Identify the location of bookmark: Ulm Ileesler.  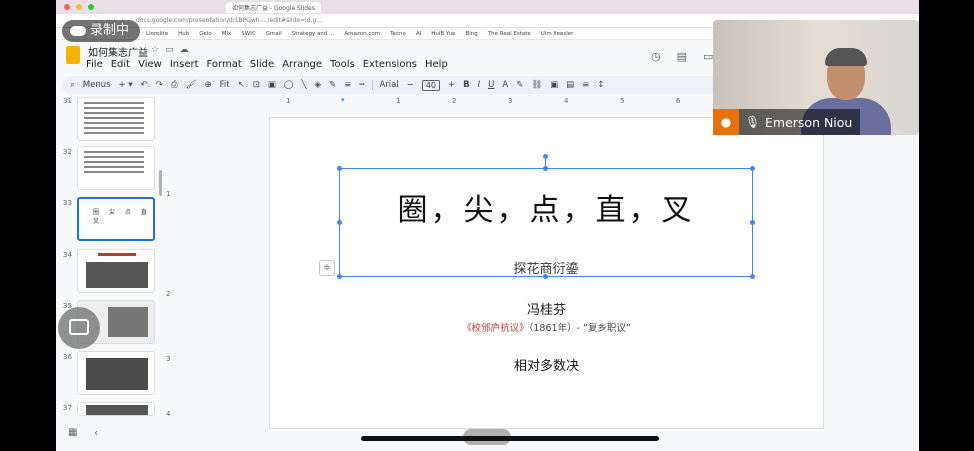
(557, 33).